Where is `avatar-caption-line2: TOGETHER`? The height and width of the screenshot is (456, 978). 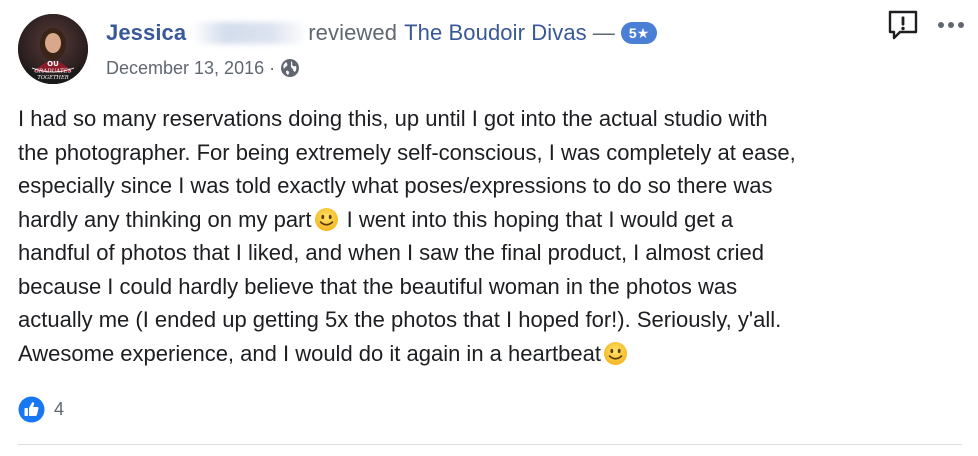 avatar-caption-line2: TOGETHER is located at coordinates (52, 78).